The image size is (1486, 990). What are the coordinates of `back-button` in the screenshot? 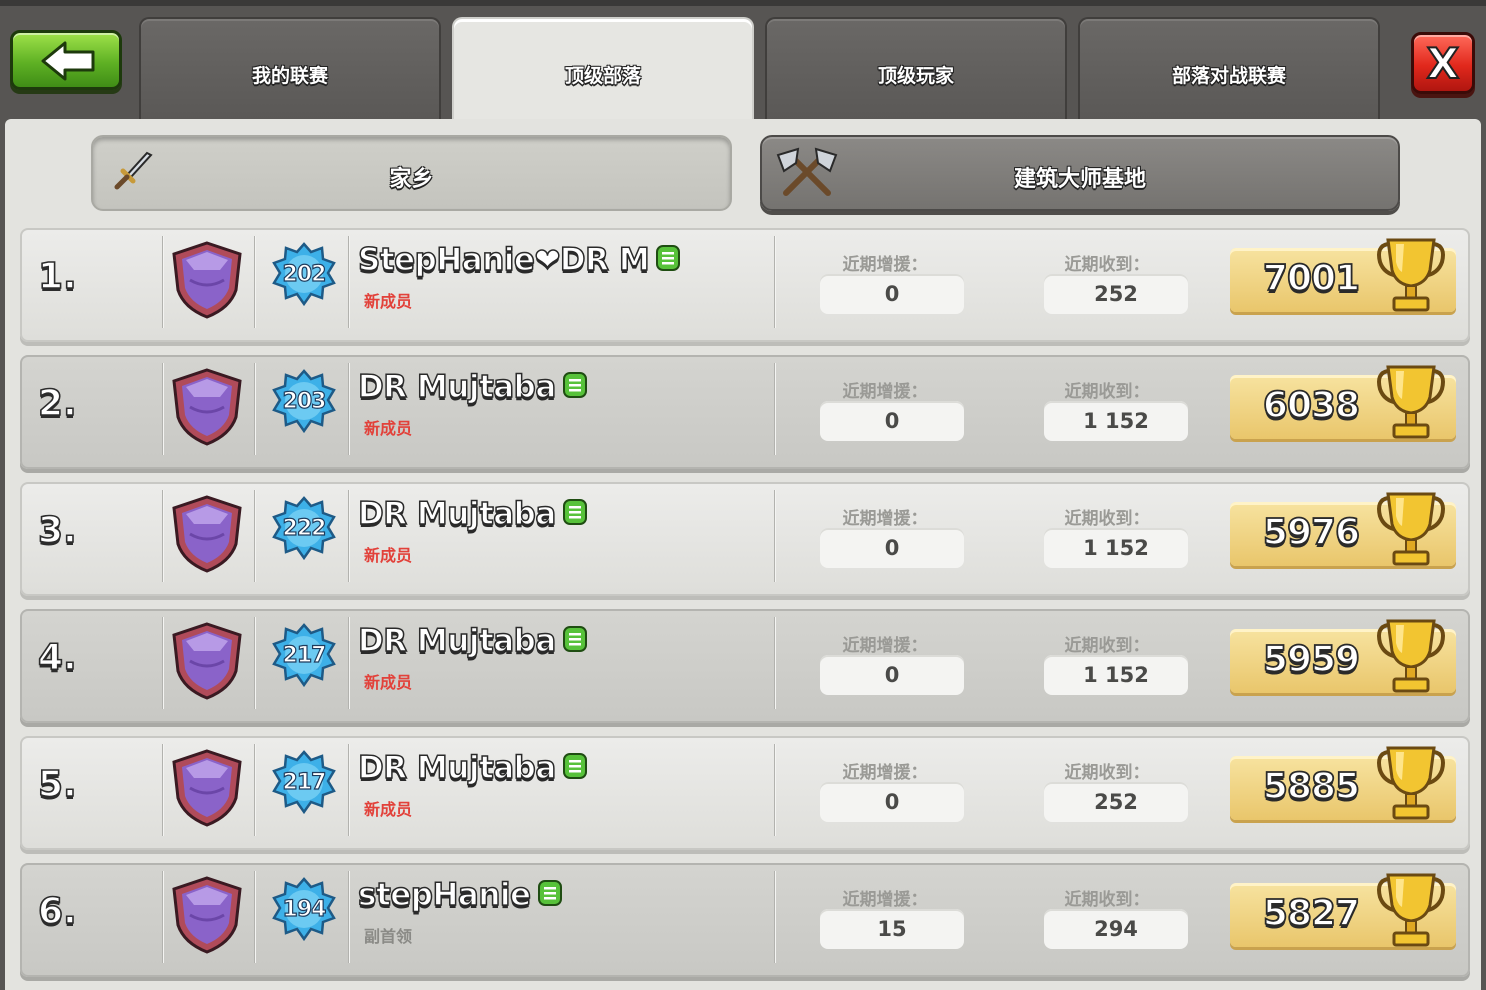 It's located at (66, 60).